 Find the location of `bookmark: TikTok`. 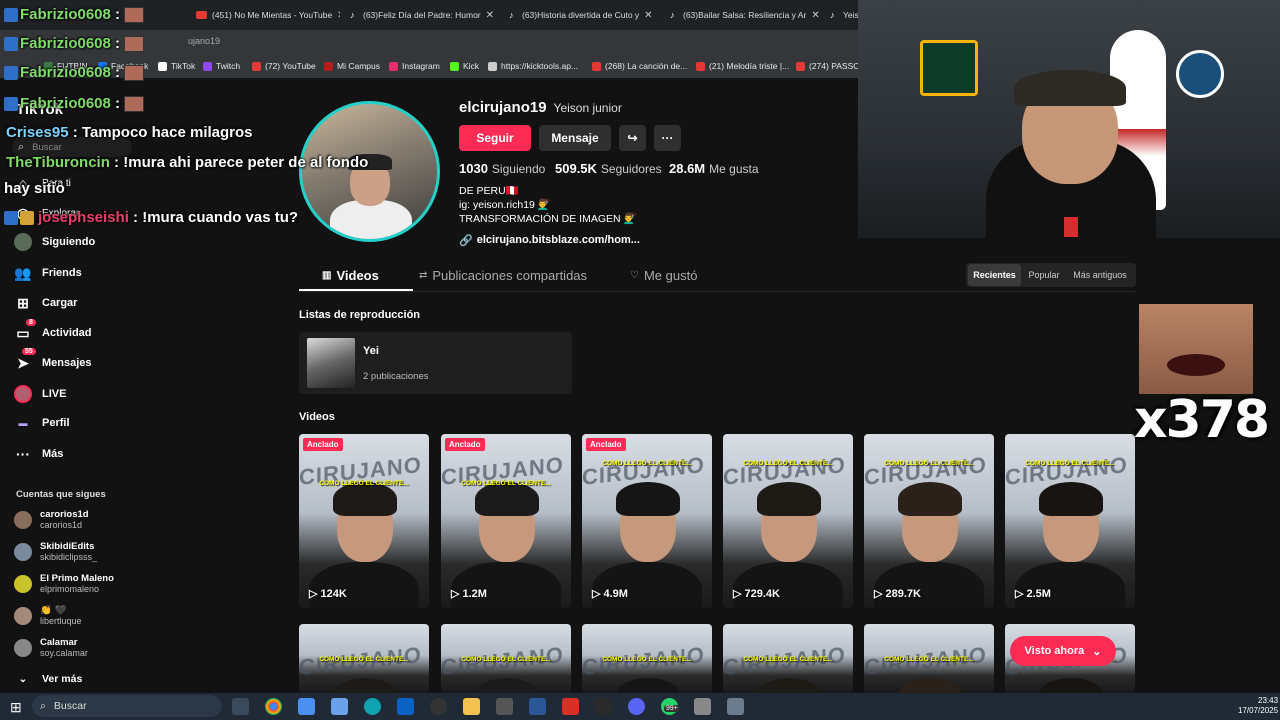

bookmark: TikTok is located at coordinates (176, 66).